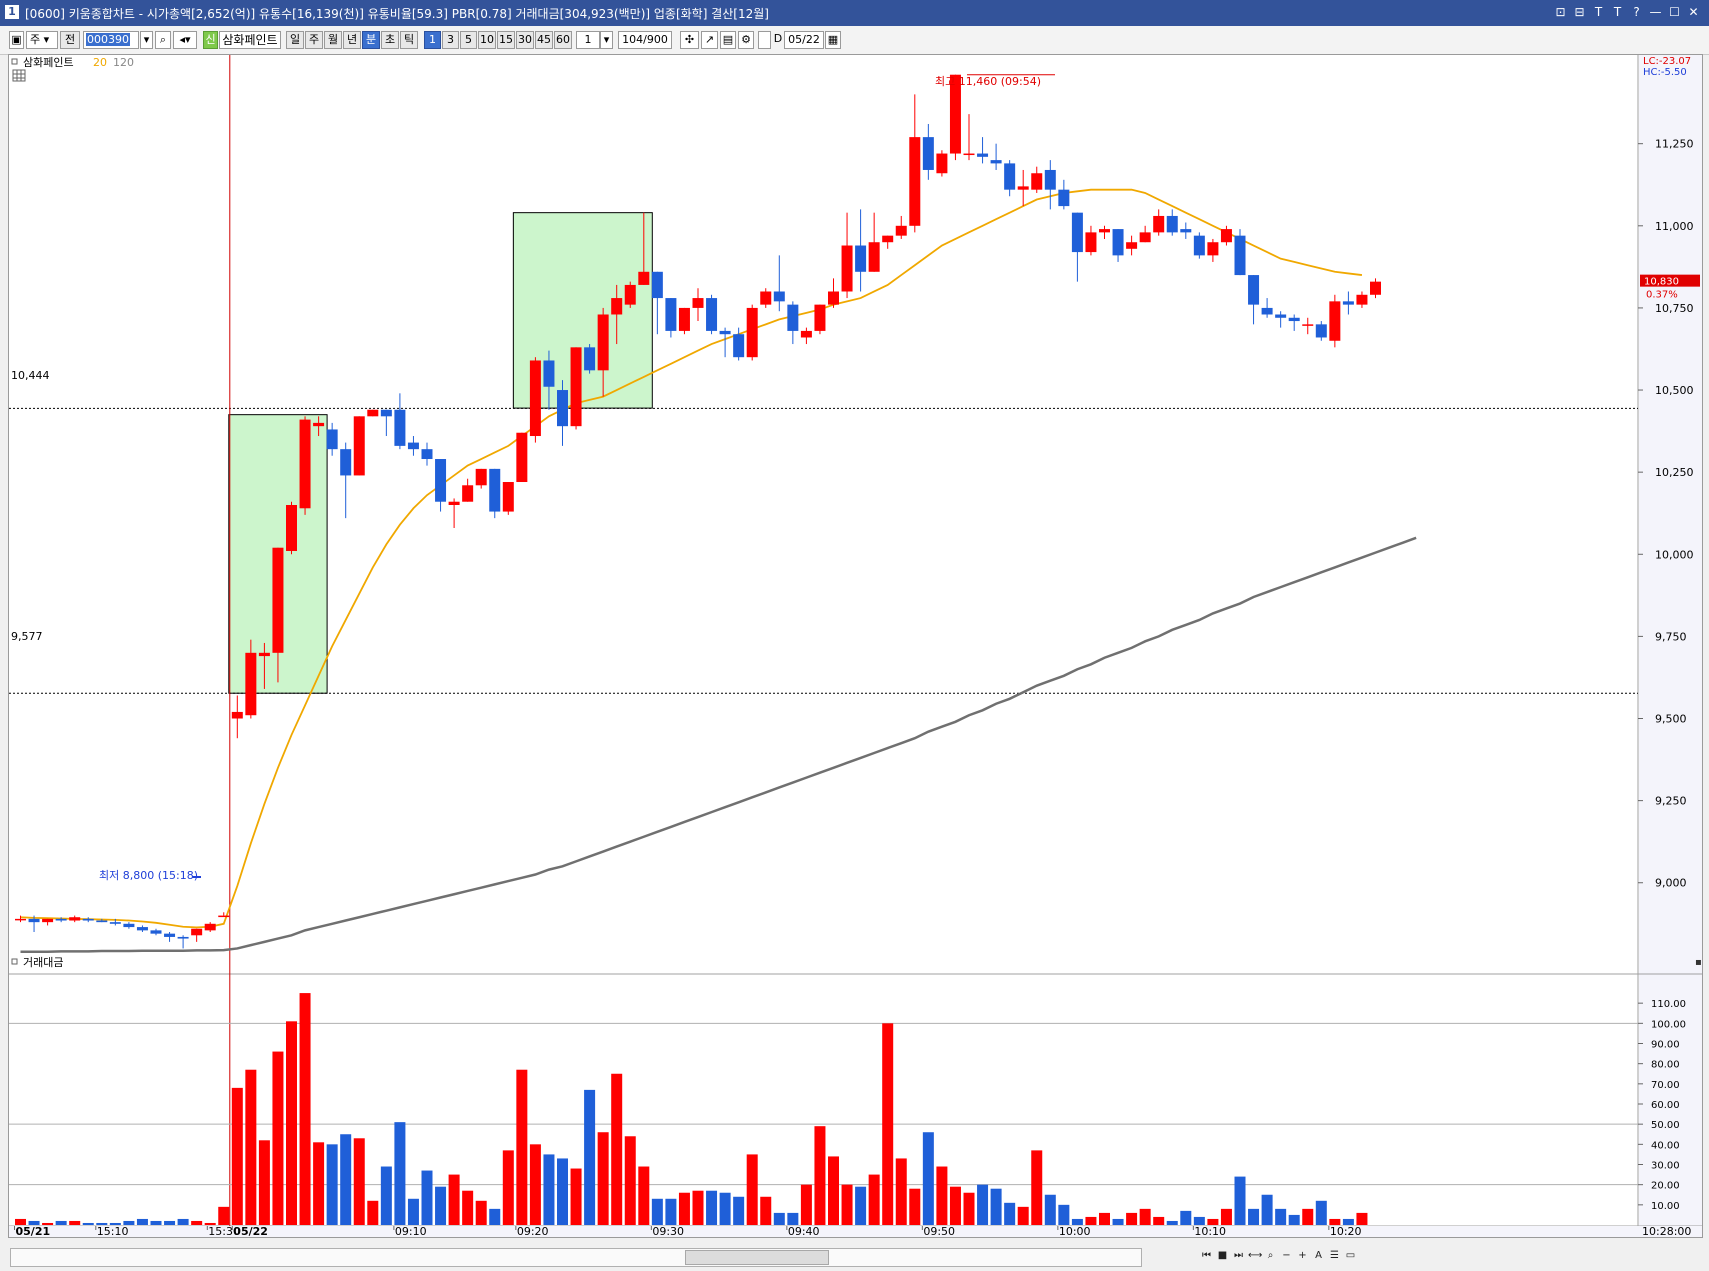 Image resolution: width=1709 pixels, height=1271 pixels. What do you see at coordinates (1665, 1105) in the screenshot?
I see `volume-tick-label: 60.00` at bounding box center [1665, 1105].